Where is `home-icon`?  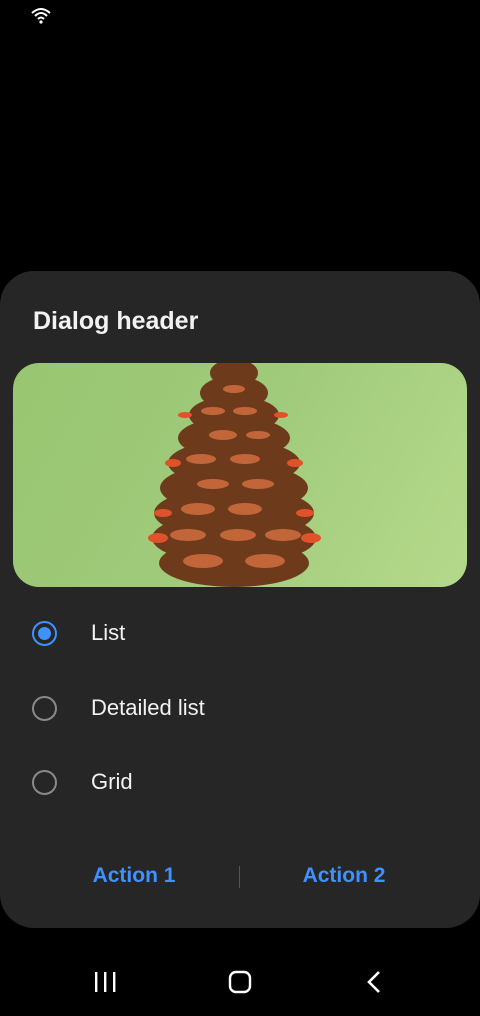 home-icon is located at coordinates (240, 982).